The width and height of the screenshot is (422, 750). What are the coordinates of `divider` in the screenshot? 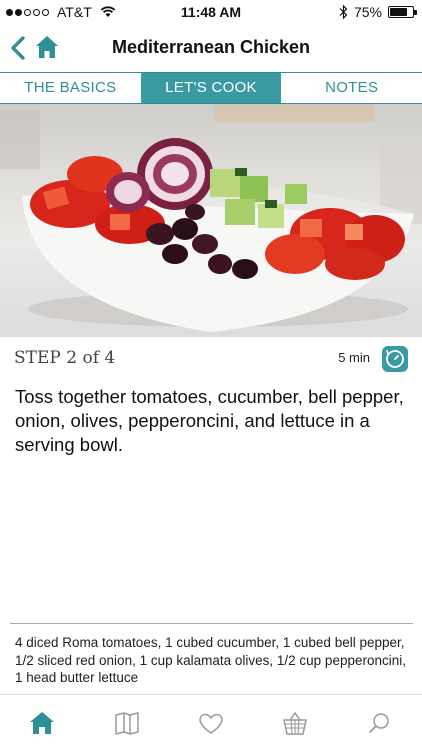 It's located at (211, 623).